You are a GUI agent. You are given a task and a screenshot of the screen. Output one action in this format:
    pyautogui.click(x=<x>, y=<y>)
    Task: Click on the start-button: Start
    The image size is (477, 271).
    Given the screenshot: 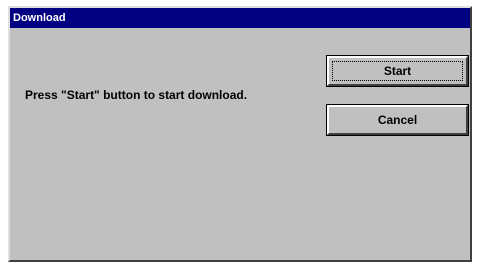 What is the action you would take?
    pyautogui.click(x=397, y=71)
    